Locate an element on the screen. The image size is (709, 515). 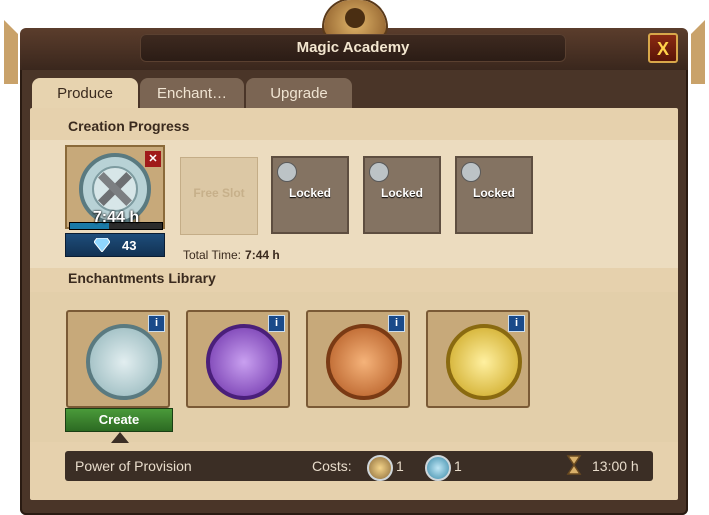
golden-book-icon is located at coordinates (484, 362).